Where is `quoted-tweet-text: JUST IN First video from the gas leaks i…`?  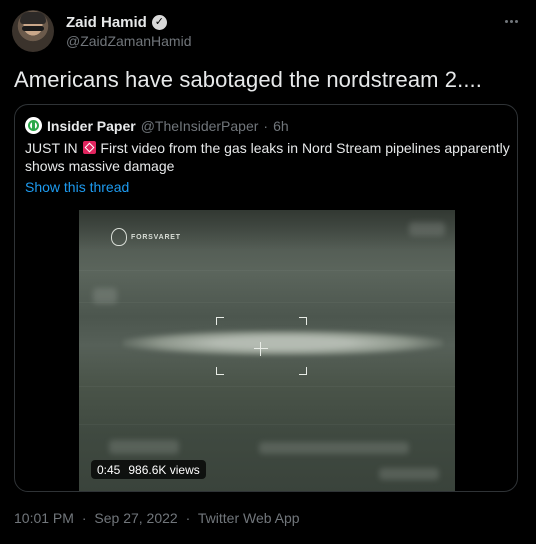 quoted-tweet-text: JUST IN First video from the gas leaks i… is located at coordinates (268, 157).